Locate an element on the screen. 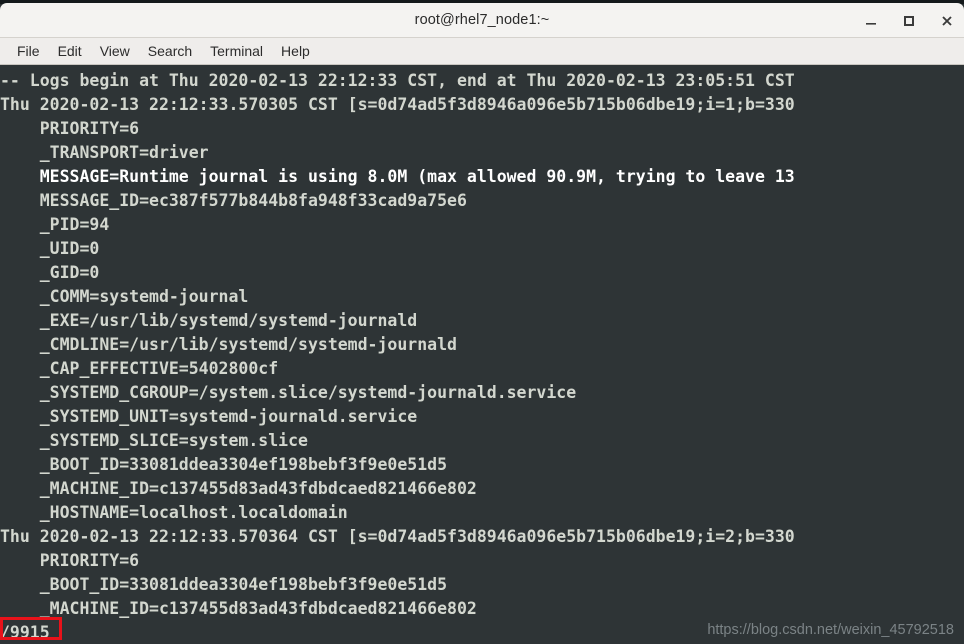  menu-item-file: File is located at coordinates (28, 51).